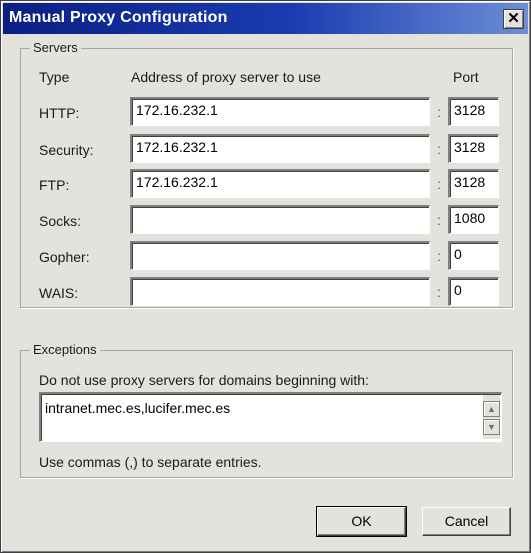 The width and height of the screenshot is (531, 553). I want to click on exceptions-hint: Use commas (,) to separate entries., so click(150, 462).